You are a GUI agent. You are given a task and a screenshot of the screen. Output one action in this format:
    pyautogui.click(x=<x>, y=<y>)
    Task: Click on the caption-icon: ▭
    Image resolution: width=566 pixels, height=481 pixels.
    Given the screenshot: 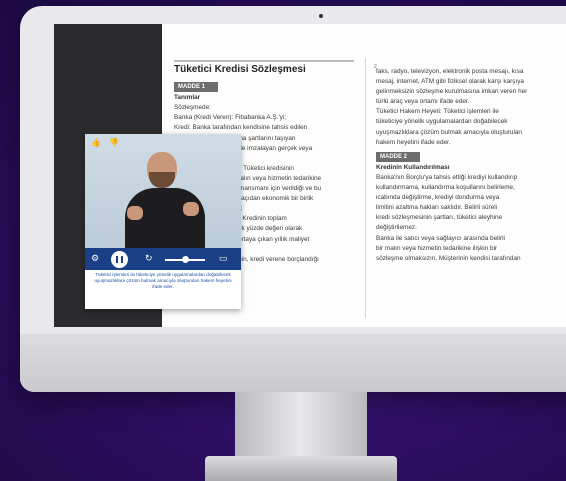 What is the action you would take?
    pyautogui.click(x=223, y=258)
    